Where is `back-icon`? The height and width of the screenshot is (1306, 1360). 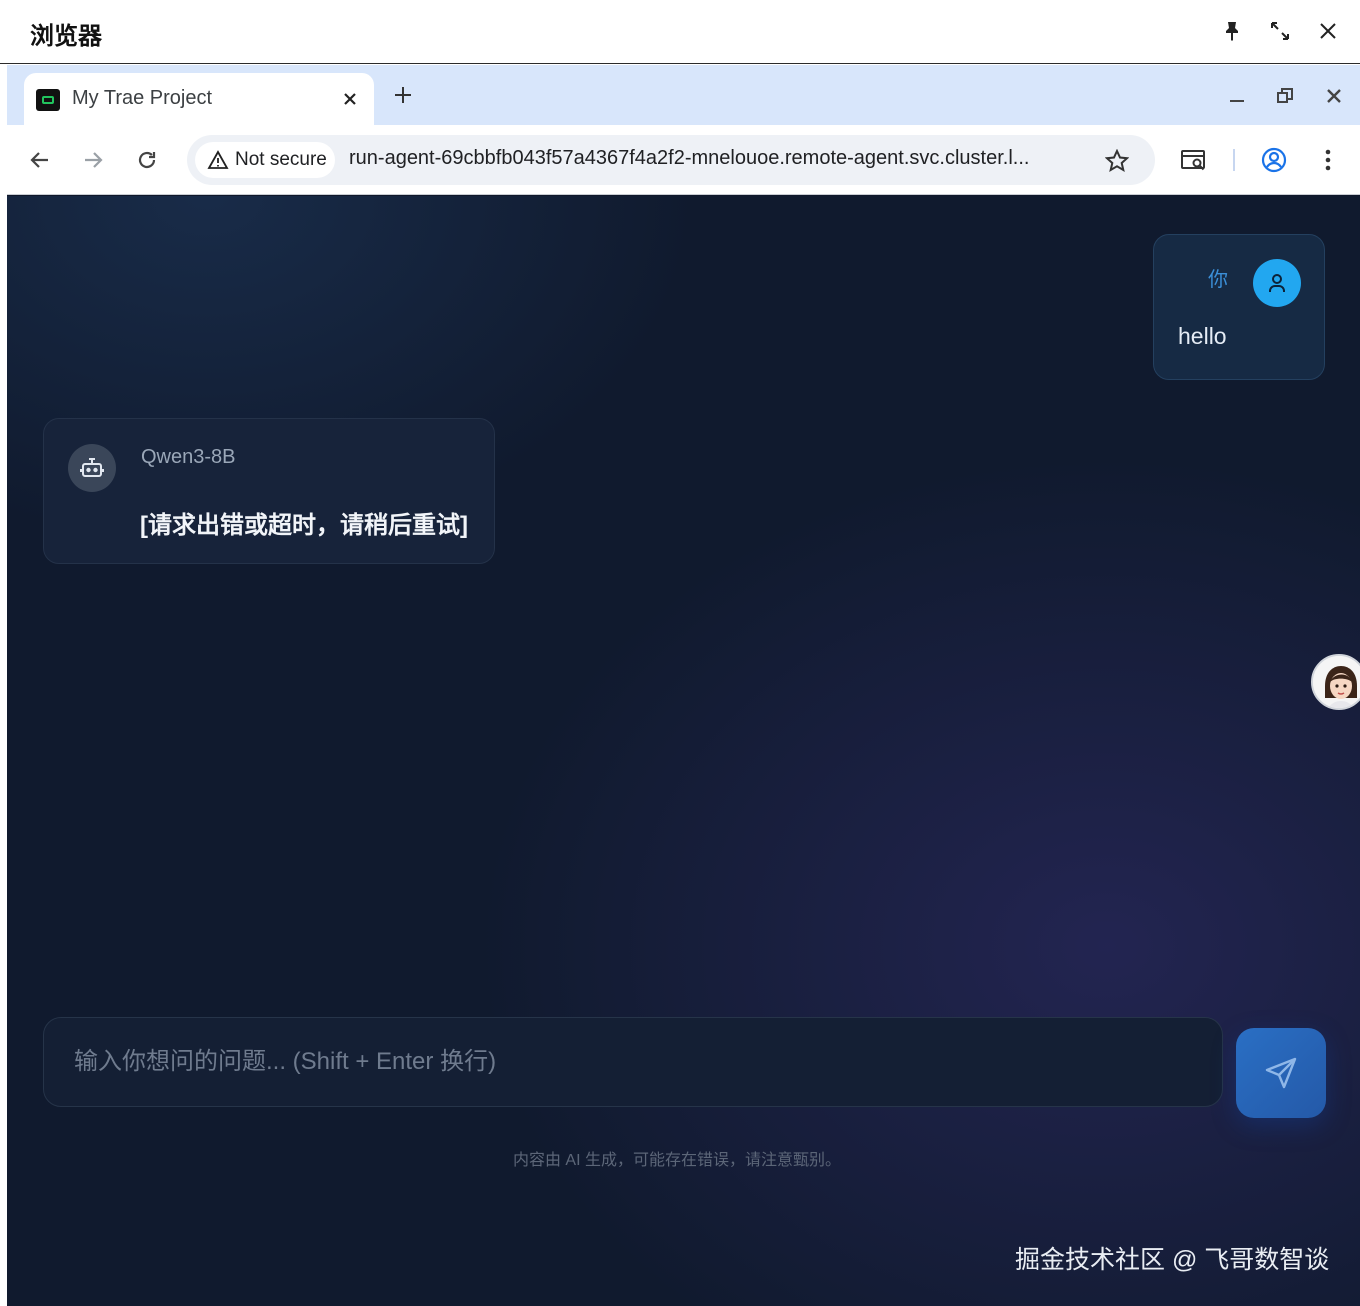
back-icon is located at coordinates (40, 160).